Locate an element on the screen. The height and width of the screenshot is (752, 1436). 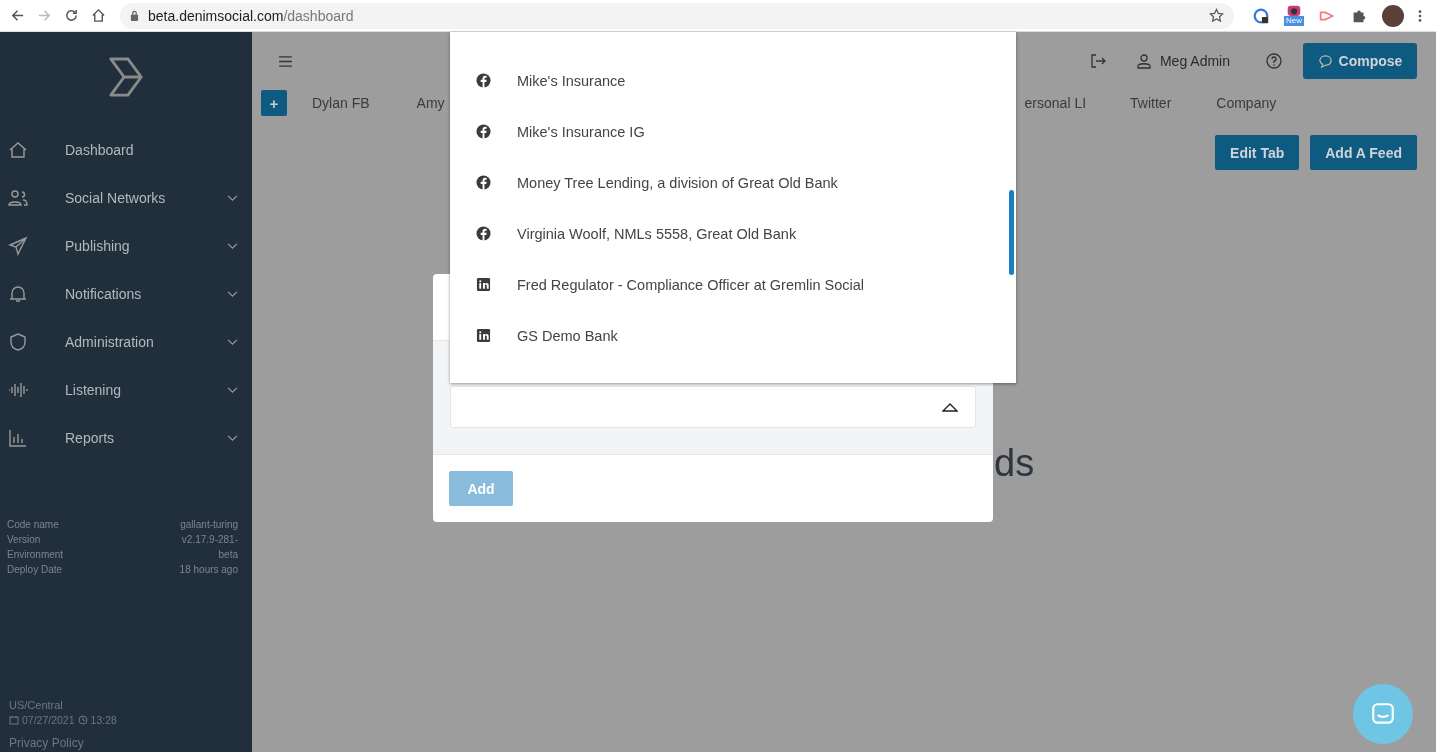
dropdown-option: Virginia Woolf, NMLs 5558, Great Old Bank is located at coordinates (733, 233).